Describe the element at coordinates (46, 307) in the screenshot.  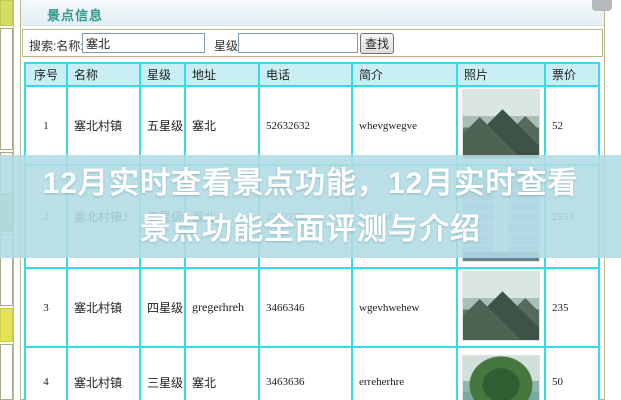
I see `cell-index: 3` at that location.